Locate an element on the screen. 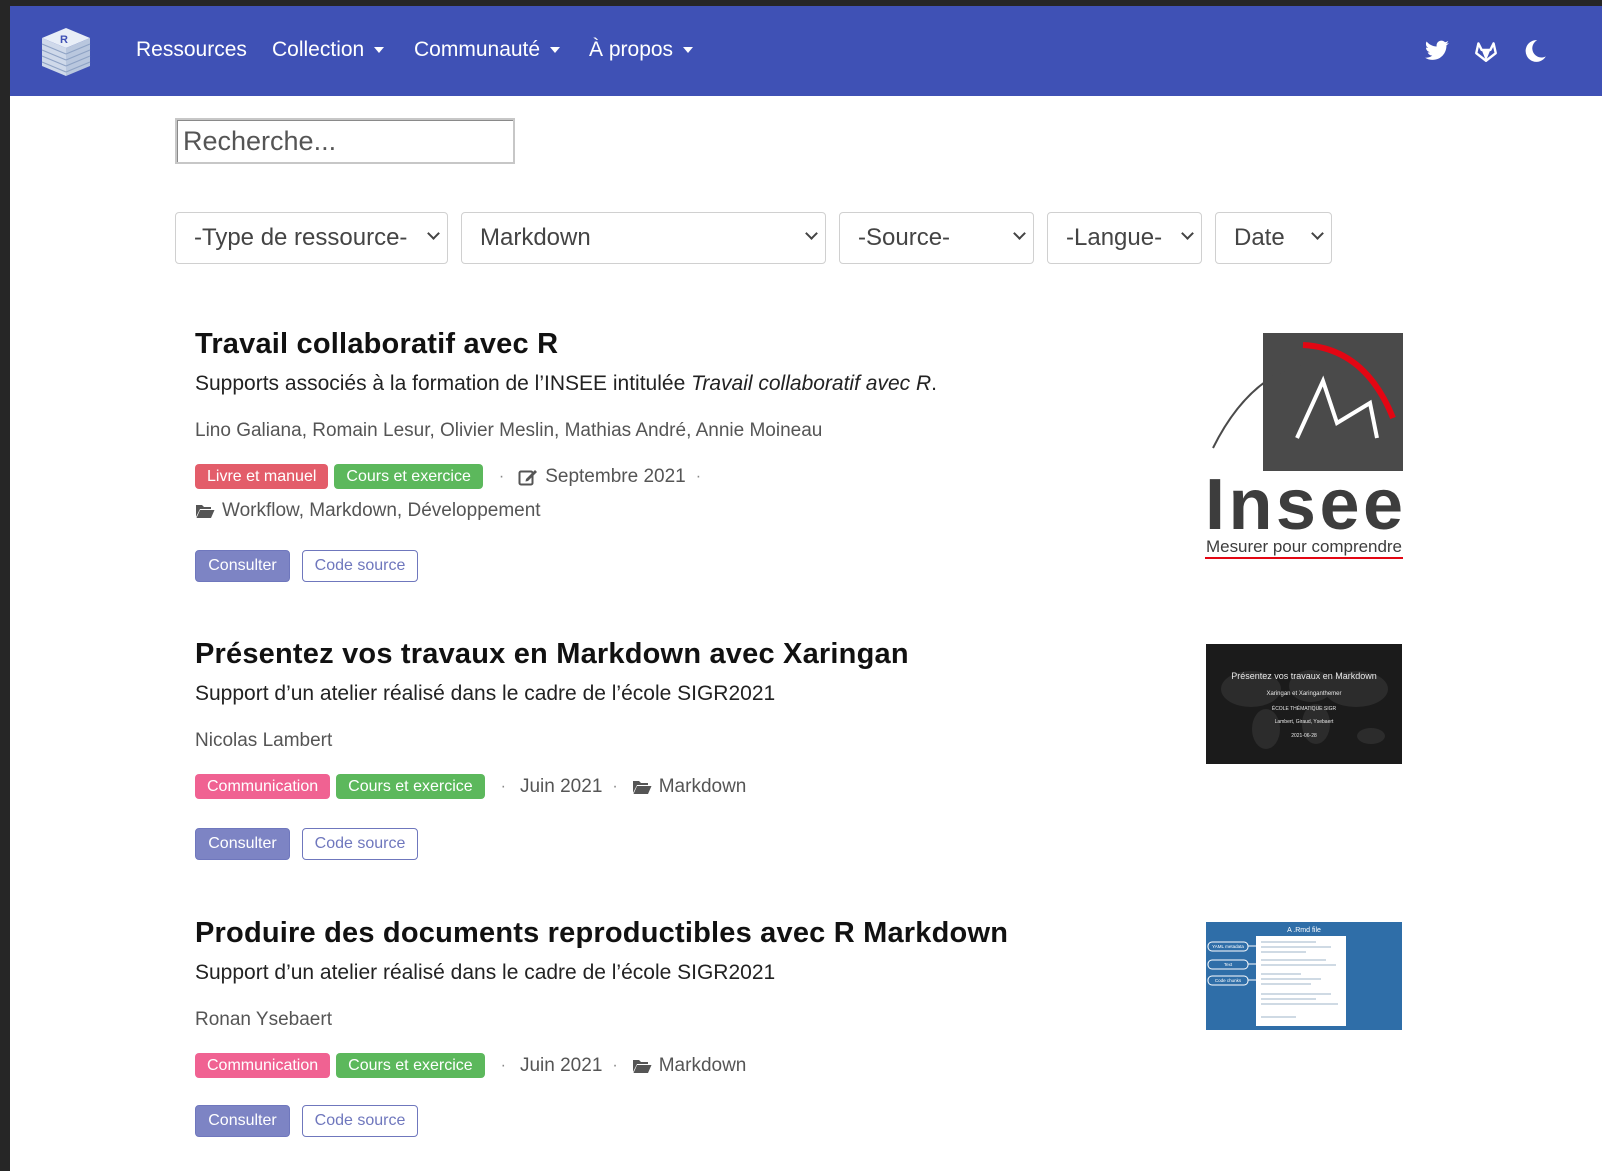 The image size is (1602, 1171). nav-collection-label: Collection is located at coordinates (318, 49).